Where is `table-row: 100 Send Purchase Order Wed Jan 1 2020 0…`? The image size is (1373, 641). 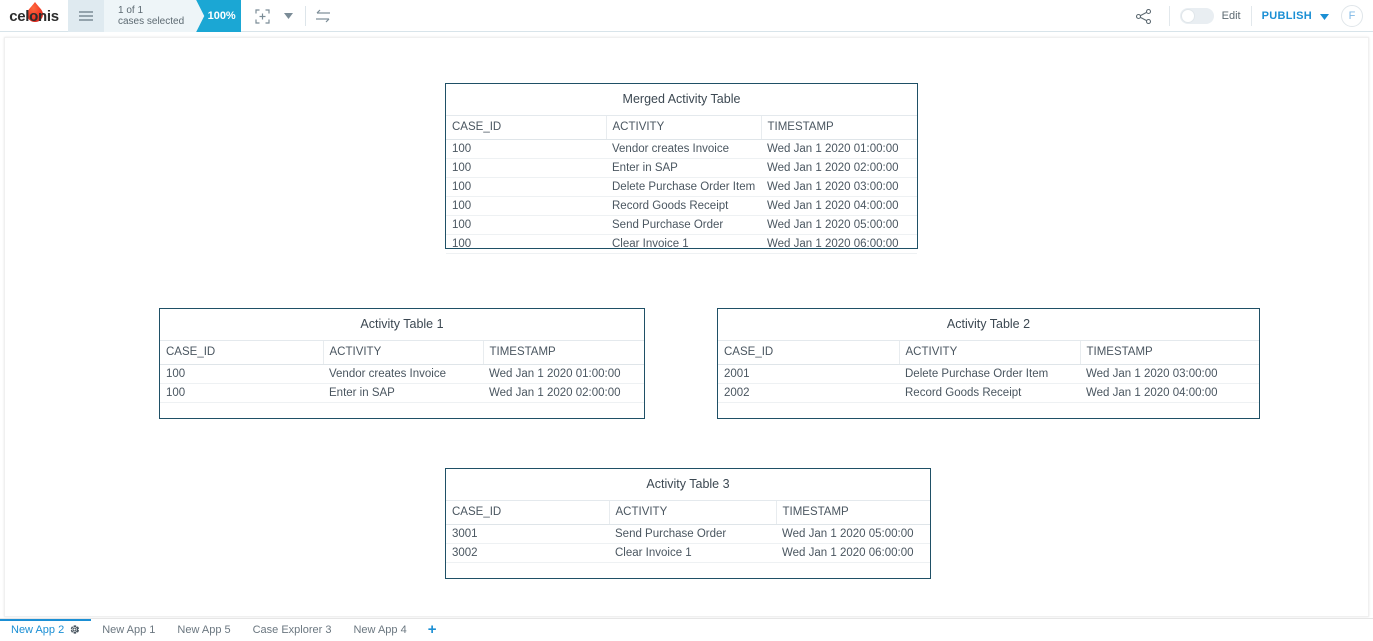
table-row: 100 Send Purchase Order Wed Jan 1 2020 0… is located at coordinates (681, 225).